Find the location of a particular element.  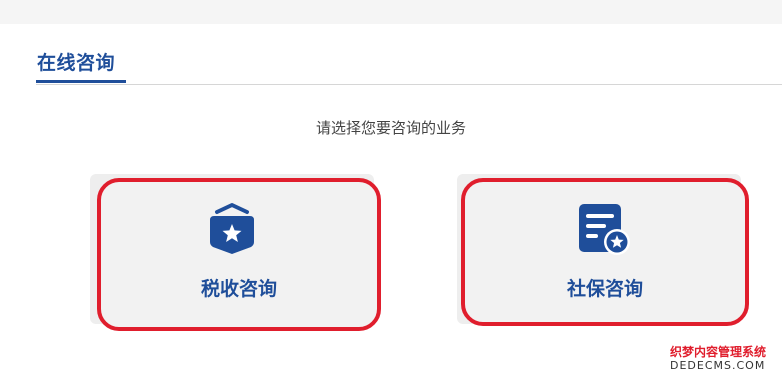

shield-star-icon is located at coordinates (232, 228).